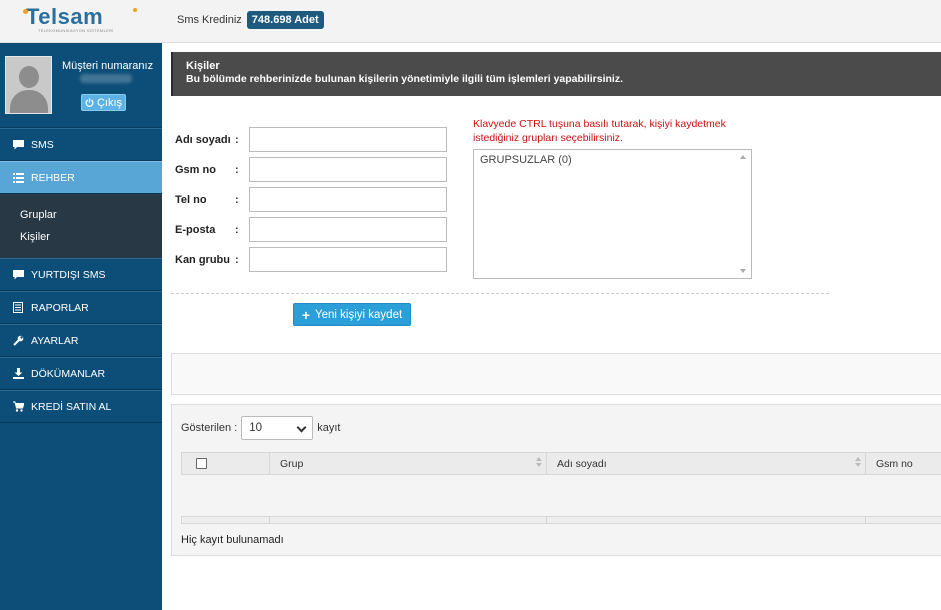  Describe the element at coordinates (256, 428) in the screenshot. I see `page-size-value: 10` at that location.